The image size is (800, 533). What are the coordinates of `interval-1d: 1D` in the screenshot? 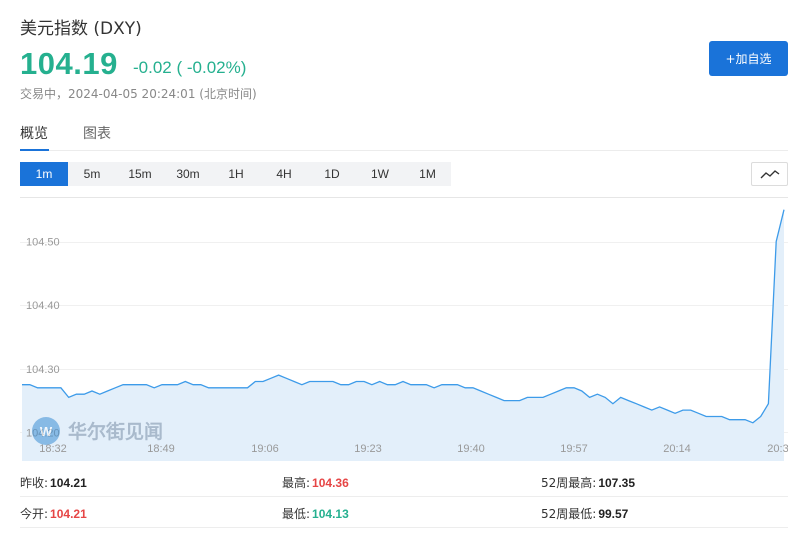 It's located at (332, 174).